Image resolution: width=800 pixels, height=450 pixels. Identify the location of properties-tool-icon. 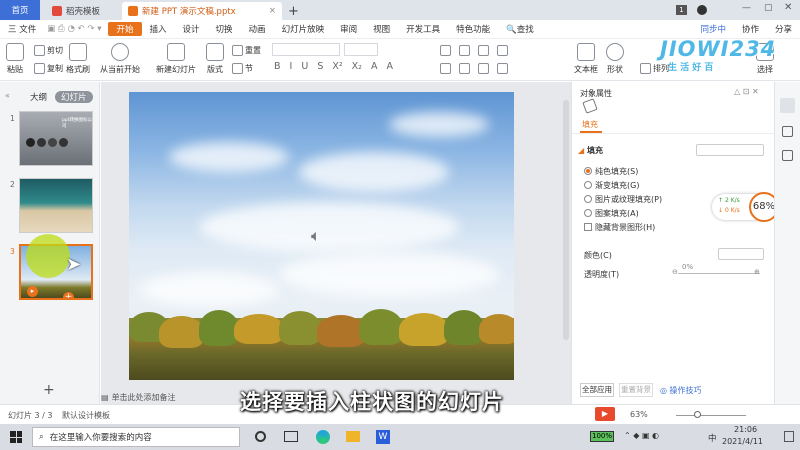
(787, 105).